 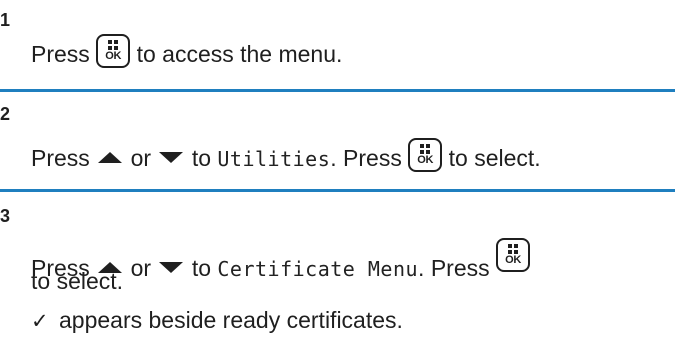 I want to click on instruction-line: Press OK to access the menu., so click(x=186, y=51).